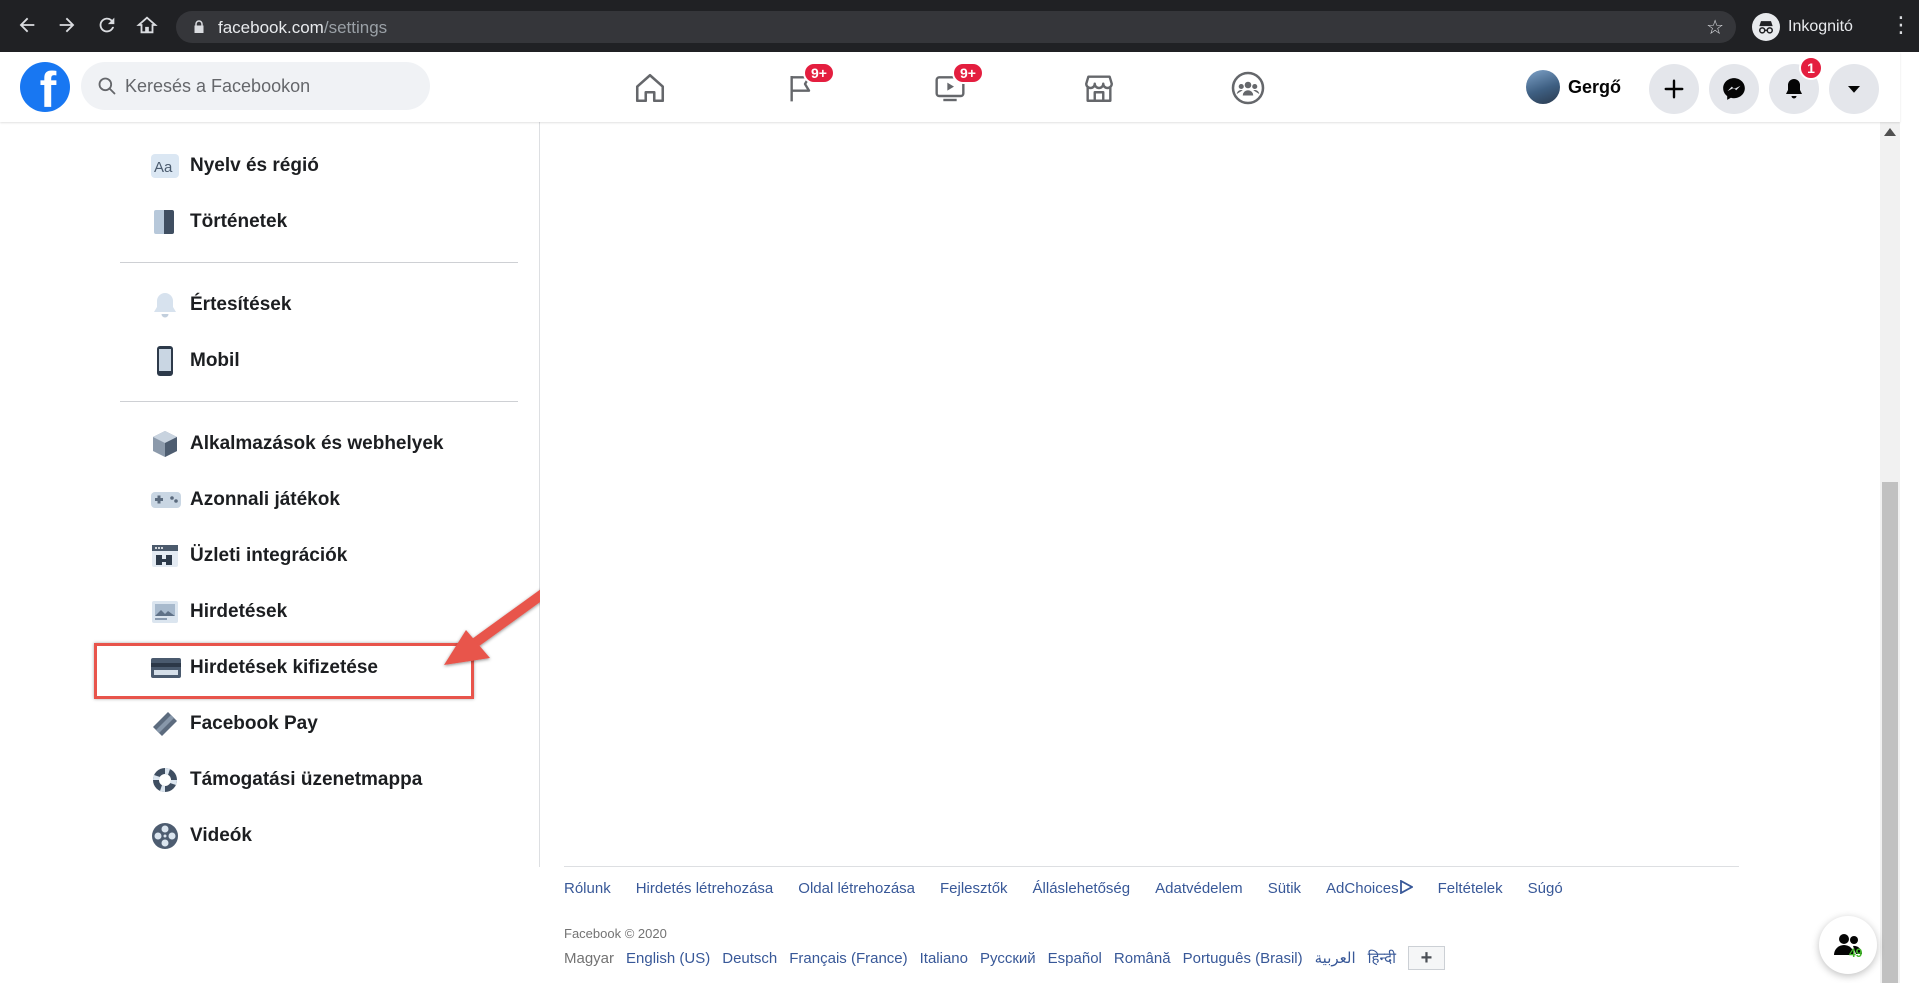 This screenshot has height=983, width=1919. What do you see at coordinates (1382, 958) in the screenshot?
I see `language-link: हिन्दी` at bounding box center [1382, 958].